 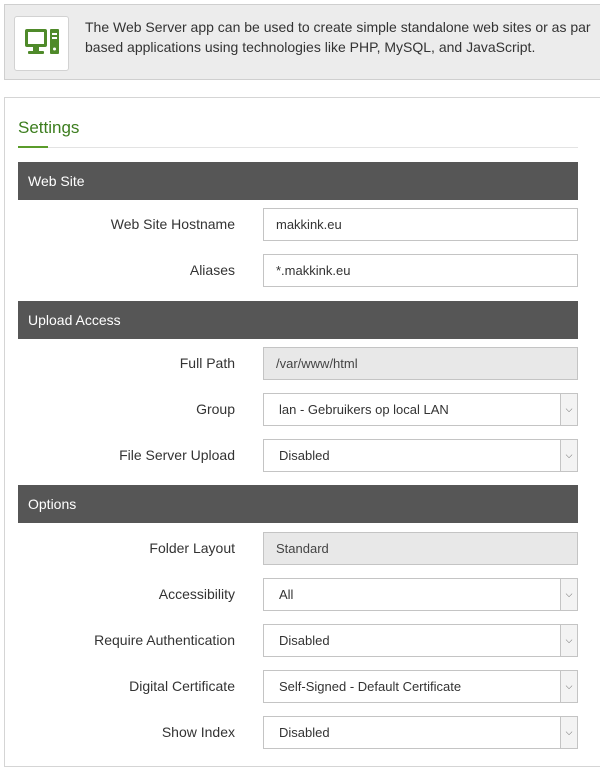 What do you see at coordinates (364, 409) in the screenshot?
I see `group-select-value: lan - Gebruikers op local LAN` at bounding box center [364, 409].